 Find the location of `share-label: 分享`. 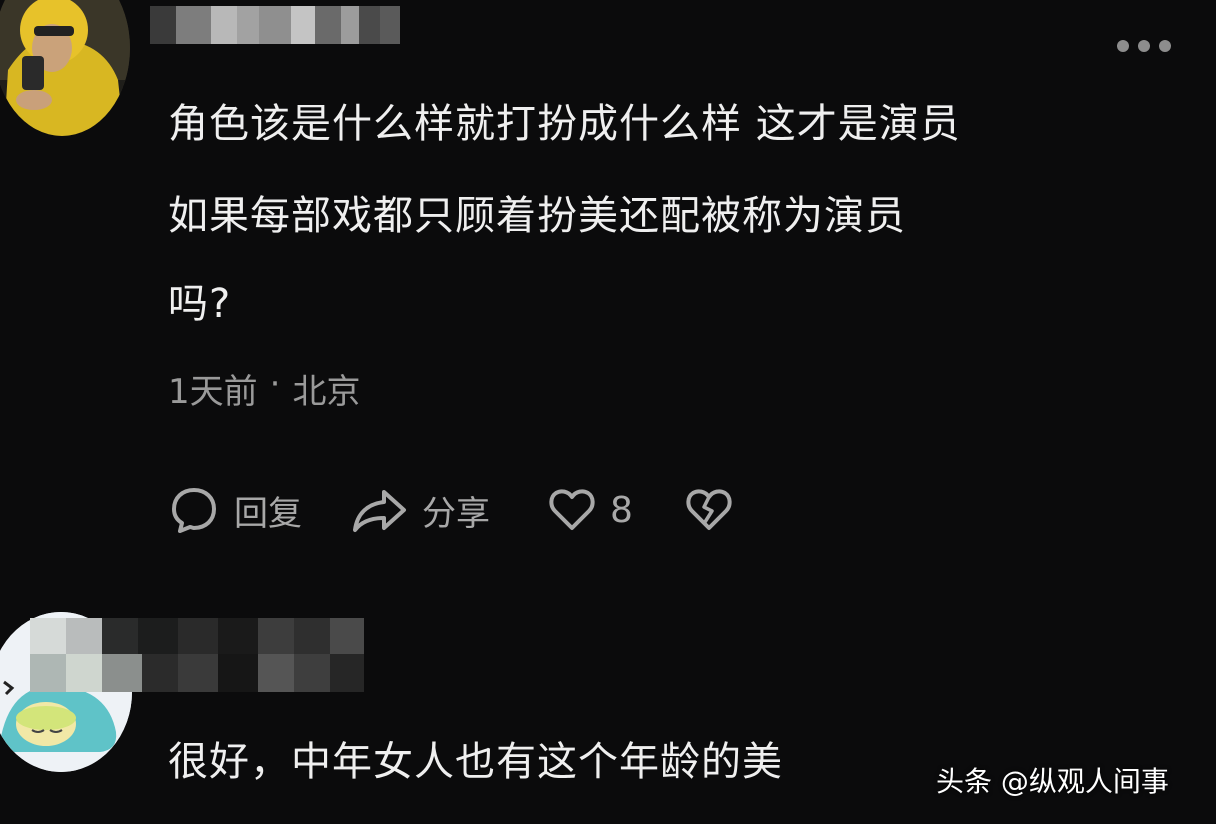

share-label: 分享 is located at coordinates (456, 513).